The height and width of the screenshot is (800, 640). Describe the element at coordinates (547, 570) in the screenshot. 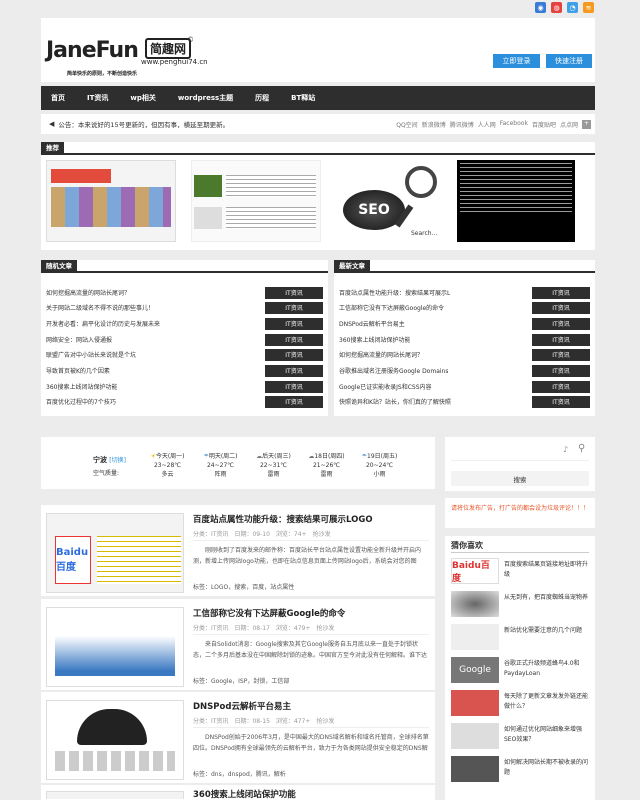

I see `item-title: 百度搜索结果页链接地址即将升级` at that location.